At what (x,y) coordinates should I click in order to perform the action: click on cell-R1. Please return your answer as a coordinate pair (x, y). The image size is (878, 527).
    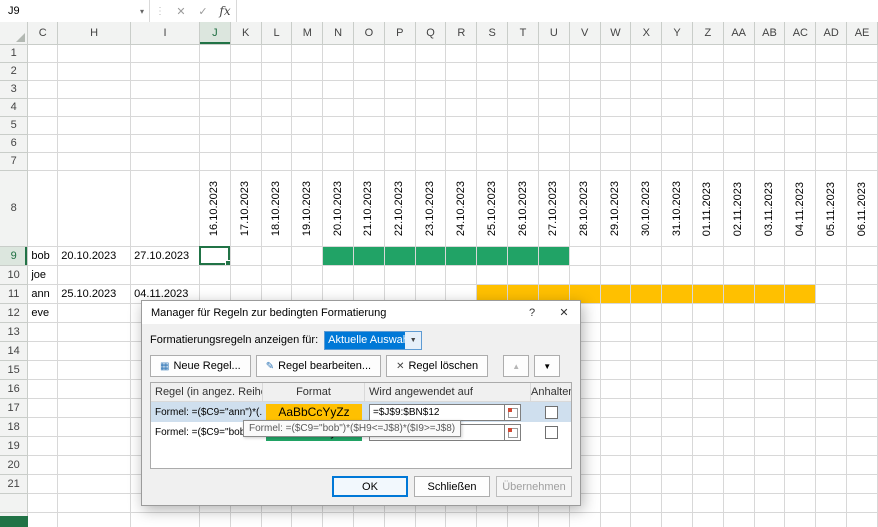
    Looking at the image, I should click on (461, 53).